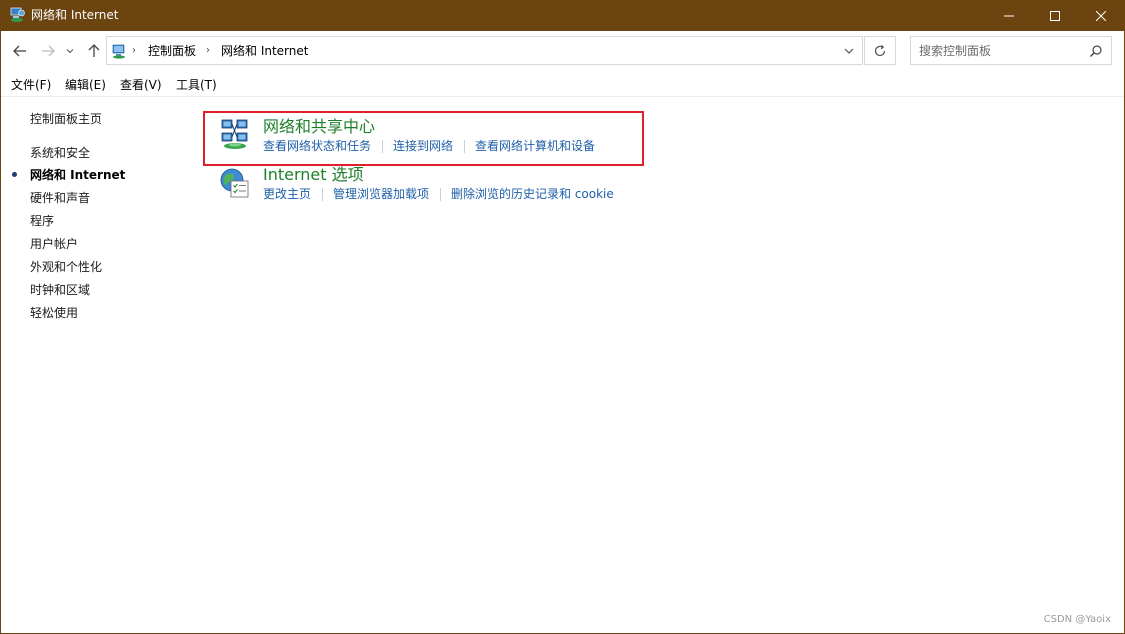 This screenshot has height=634, width=1125. What do you see at coordinates (66, 267) in the screenshot?
I see `sidebar-item-appearance: 外观和个性化` at bounding box center [66, 267].